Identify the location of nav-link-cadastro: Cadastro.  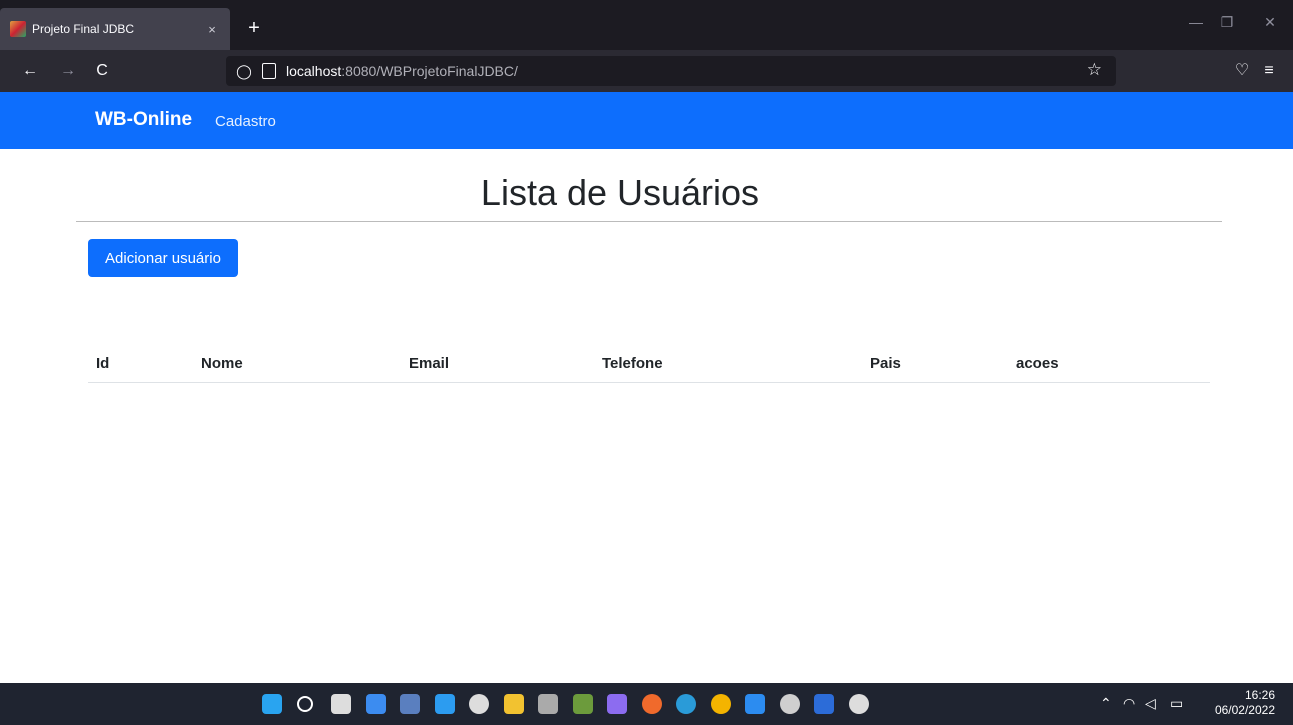
(245, 121).